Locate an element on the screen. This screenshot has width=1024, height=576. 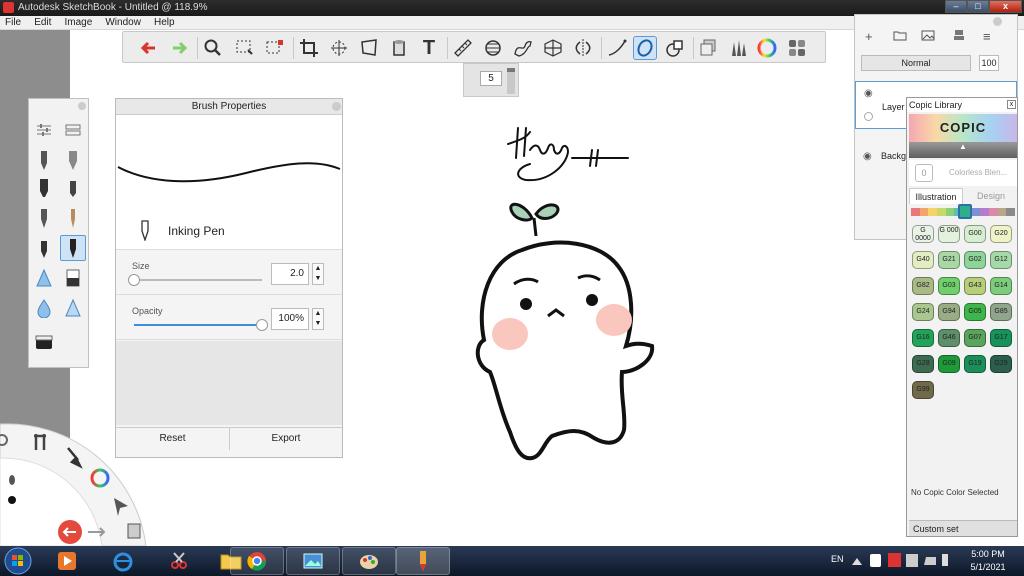
sketchbook-taskbar-icon is located at coordinates (423, 561).